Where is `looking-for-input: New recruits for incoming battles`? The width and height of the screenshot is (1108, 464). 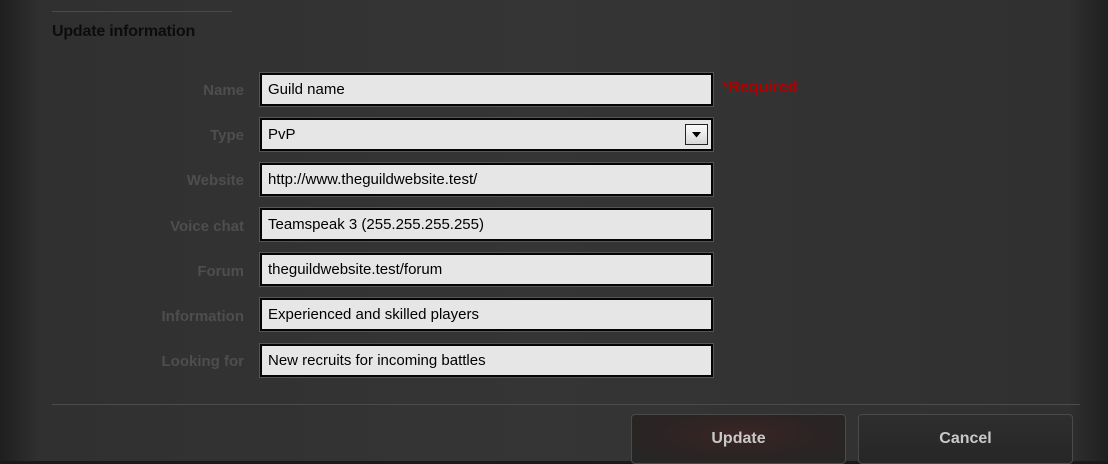
looking-for-input: New recruits for incoming battles is located at coordinates (486, 360).